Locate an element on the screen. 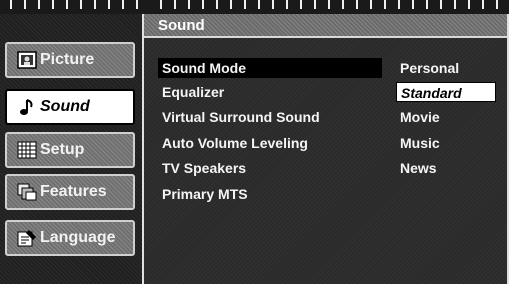  sidebar-item-language: Language is located at coordinates (70, 238).